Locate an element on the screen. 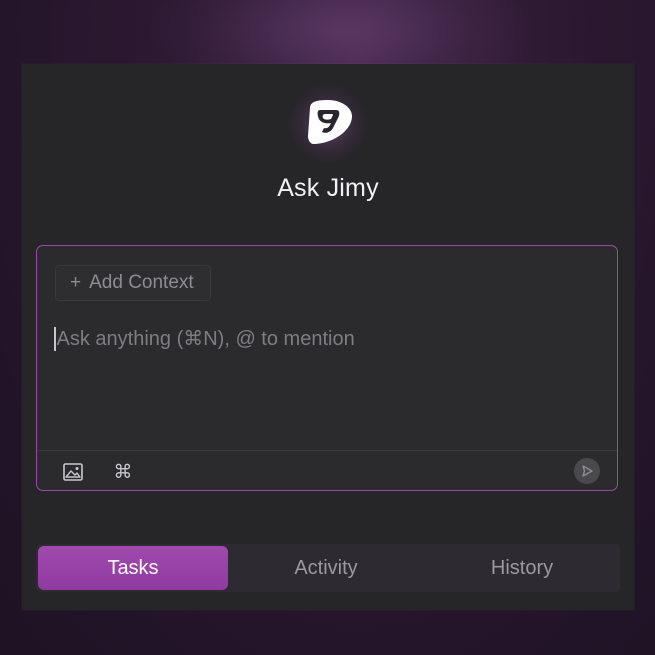  plus-icon: + is located at coordinates (76, 282).